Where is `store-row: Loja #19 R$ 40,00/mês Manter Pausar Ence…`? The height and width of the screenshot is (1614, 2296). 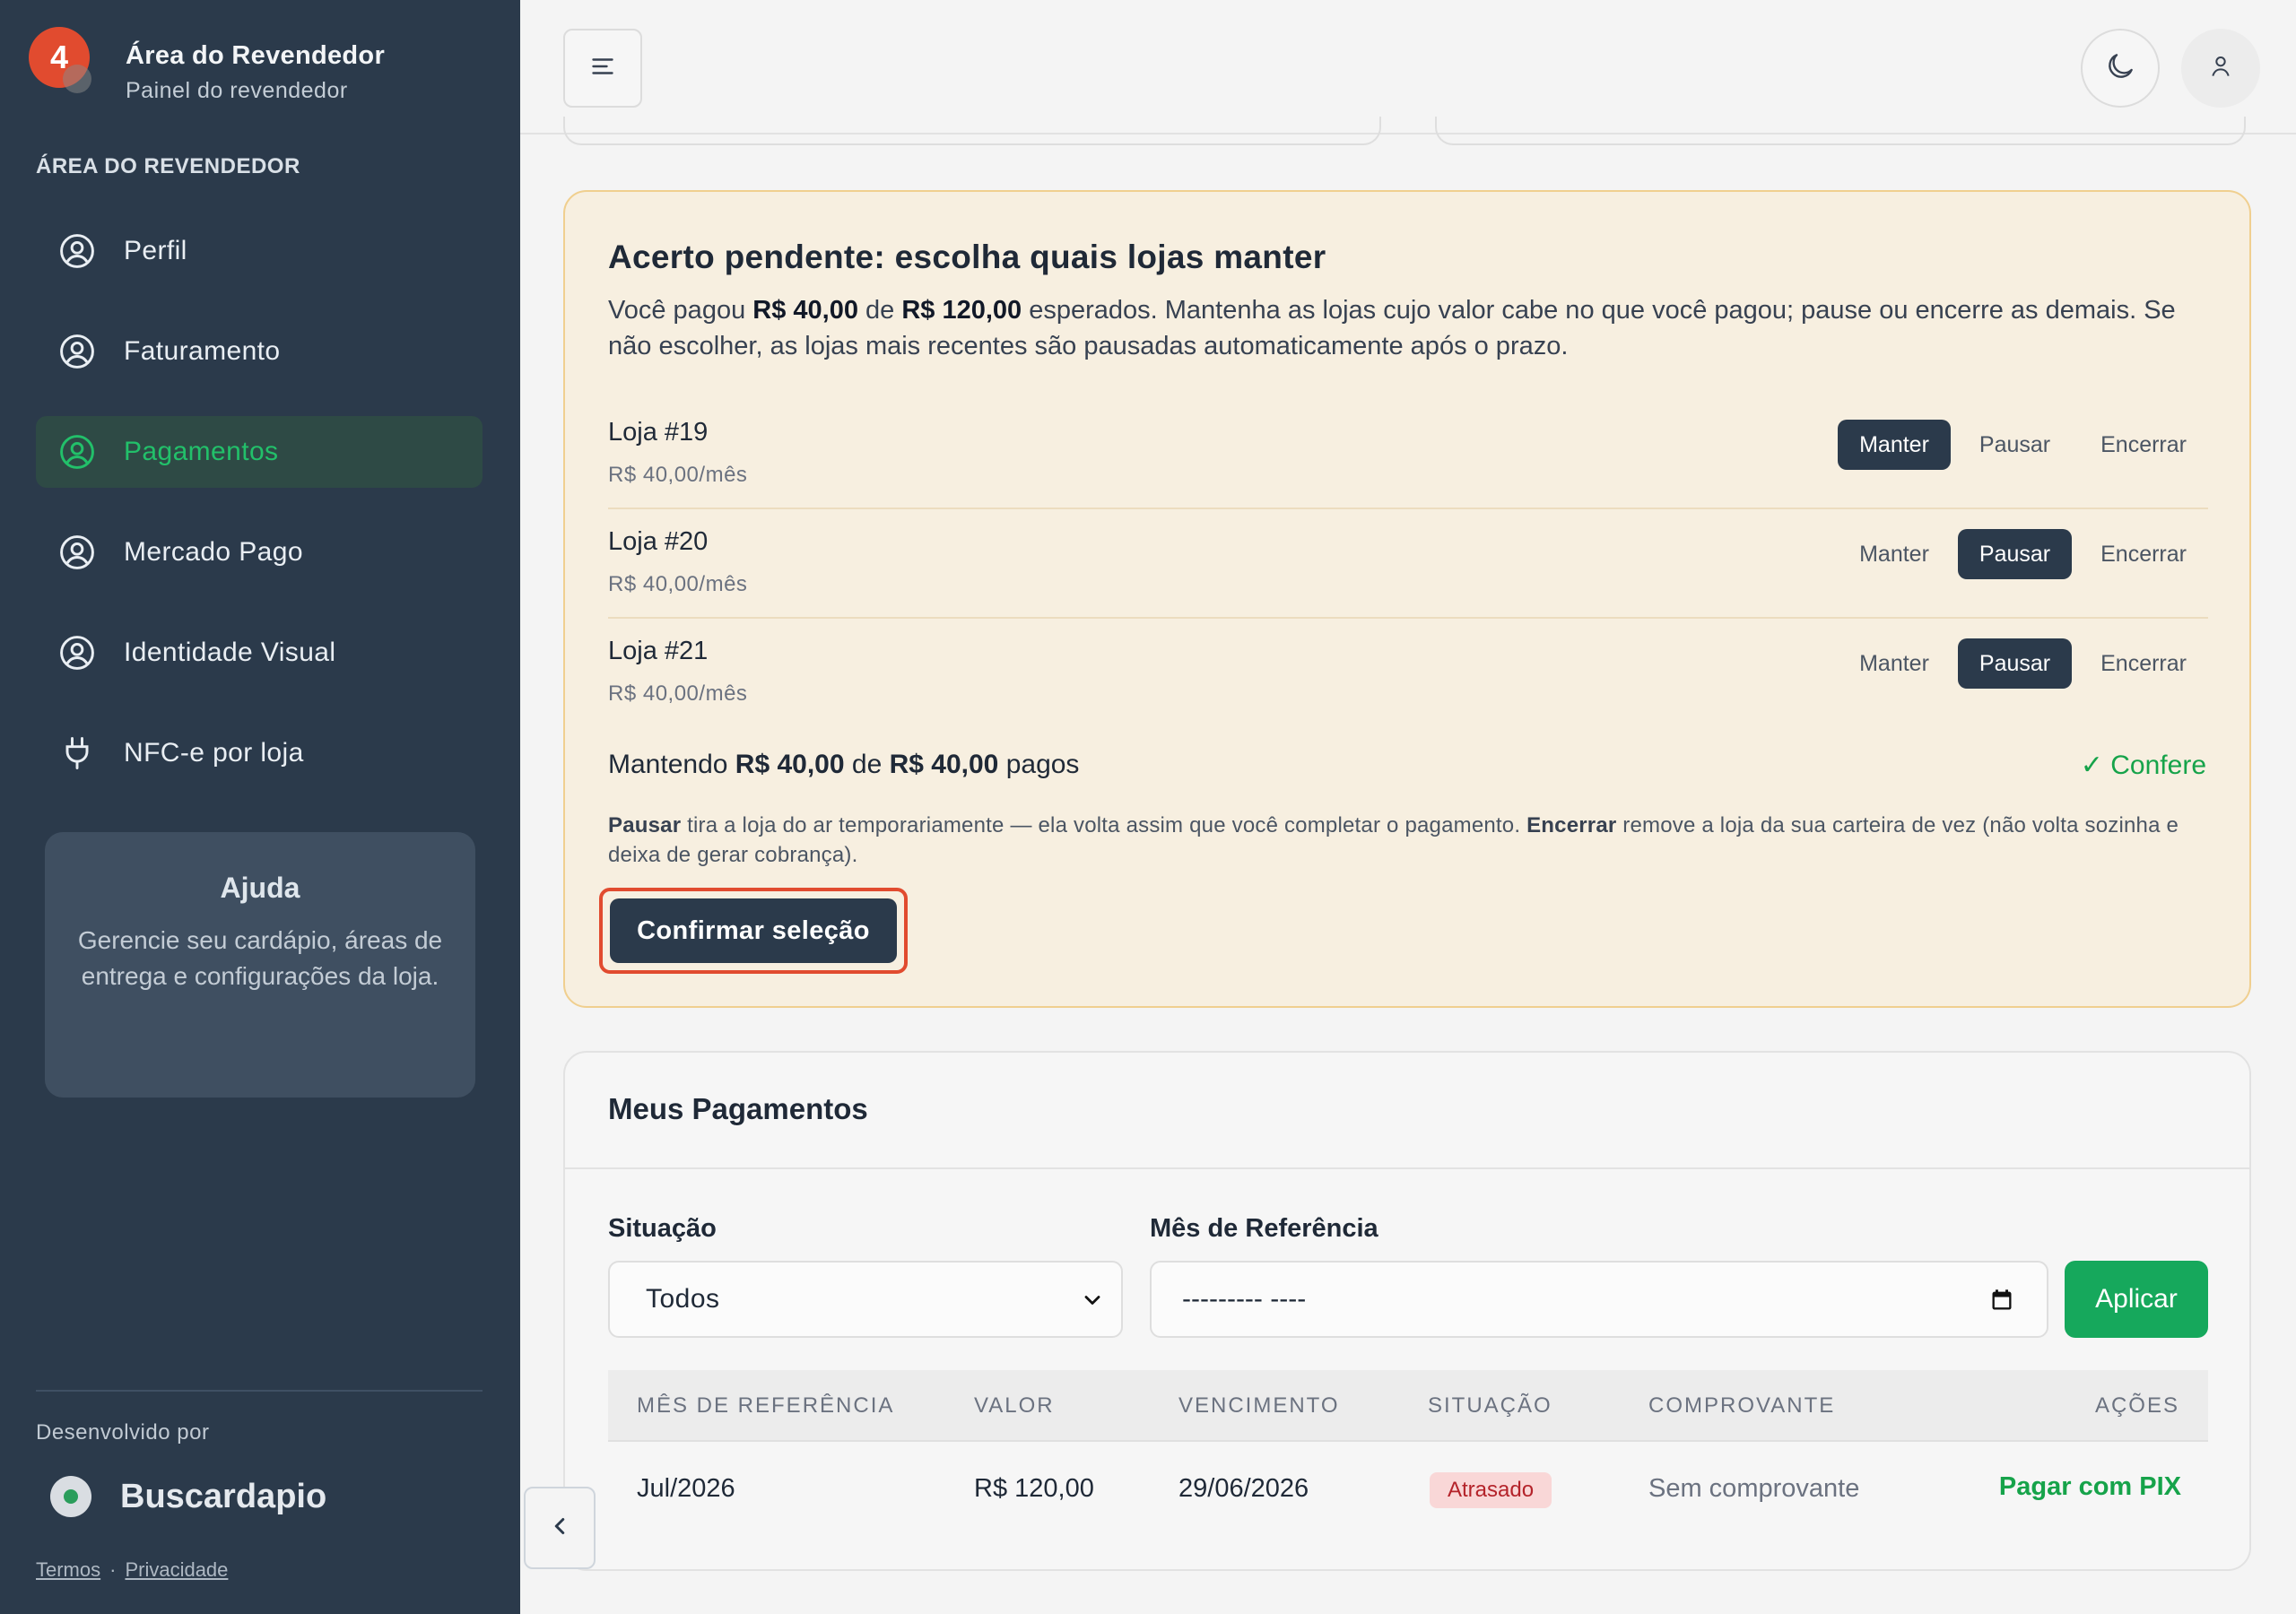 store-row: Loja #19 R$ 40,00/mês Manter Pausar Ence… is located at coordinates (1408, 454).